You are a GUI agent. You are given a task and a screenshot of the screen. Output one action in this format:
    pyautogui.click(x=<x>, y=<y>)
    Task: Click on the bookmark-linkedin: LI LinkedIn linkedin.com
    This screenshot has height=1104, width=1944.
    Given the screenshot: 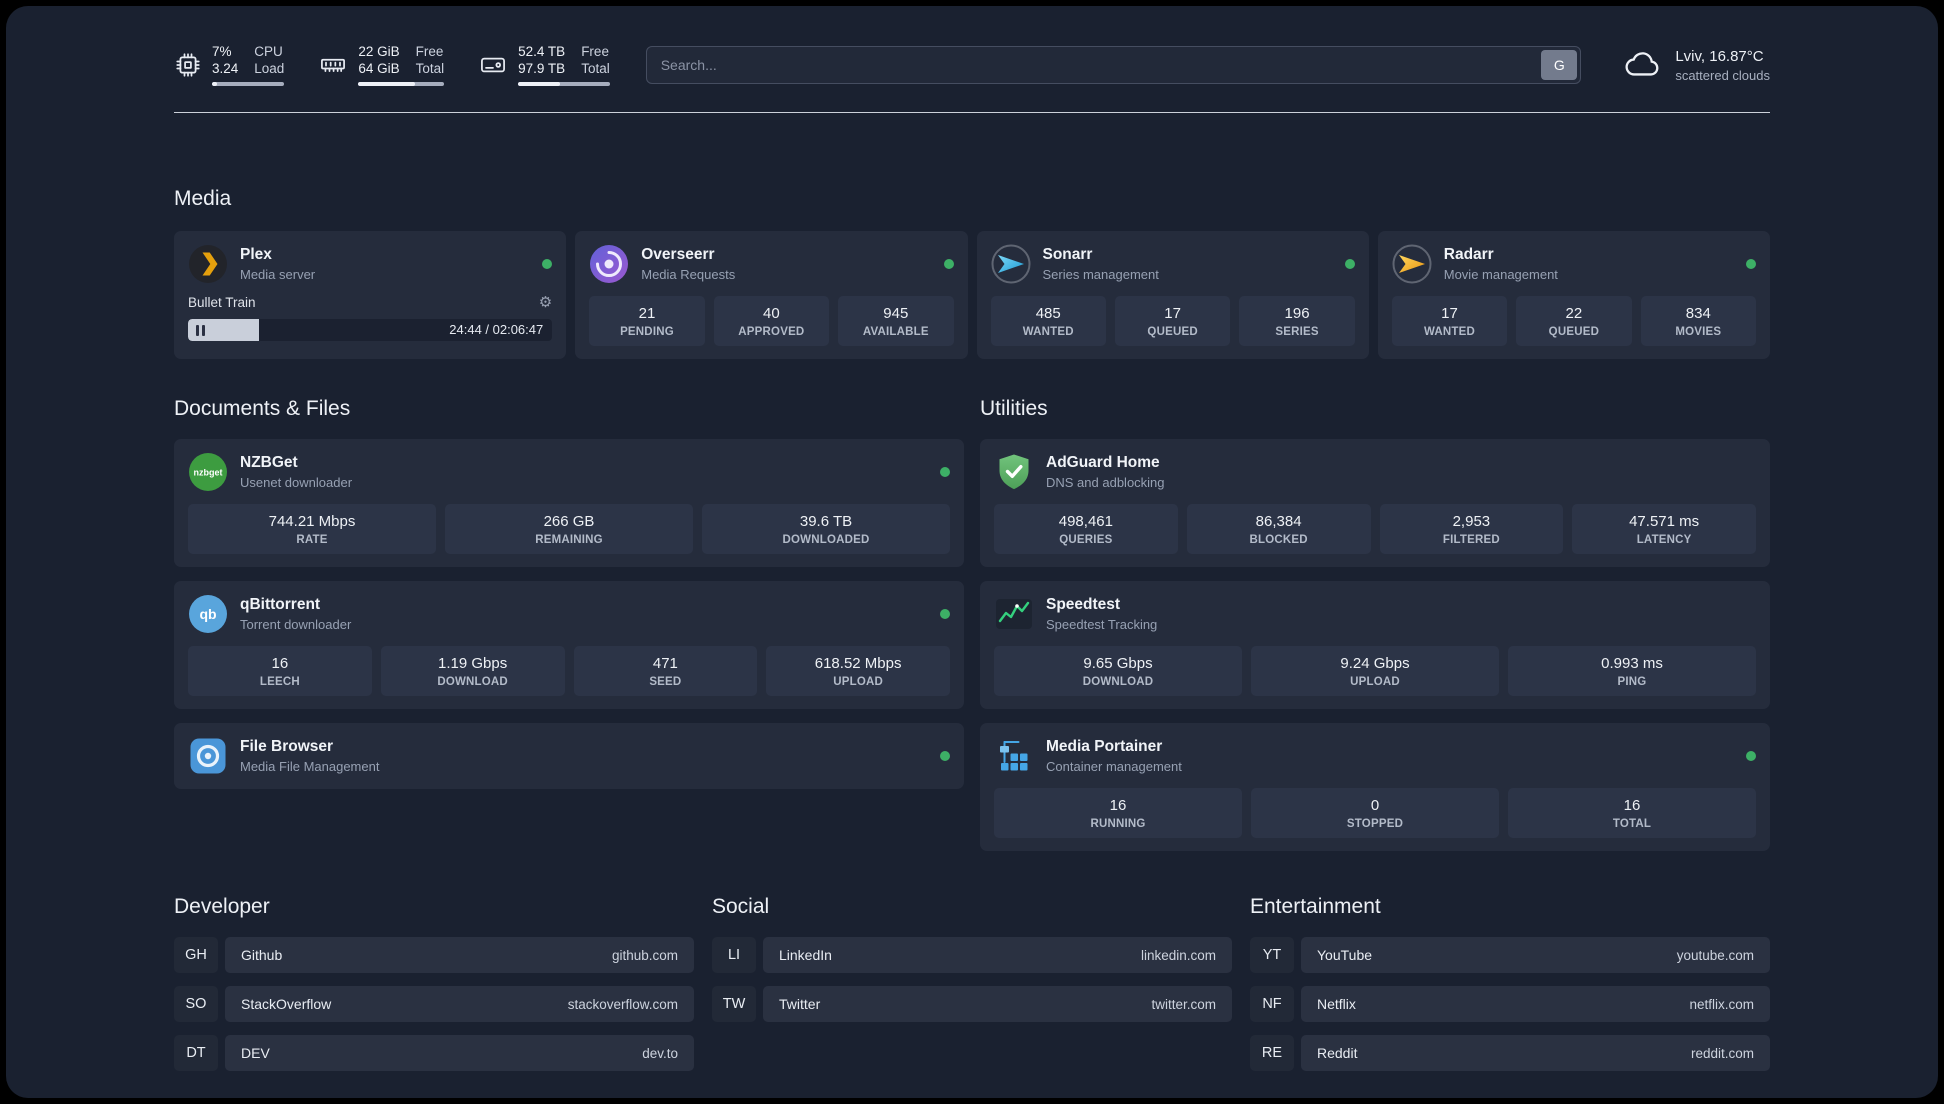 What is the action you would take?
    pyautogui.click(x=972, y=955)
    